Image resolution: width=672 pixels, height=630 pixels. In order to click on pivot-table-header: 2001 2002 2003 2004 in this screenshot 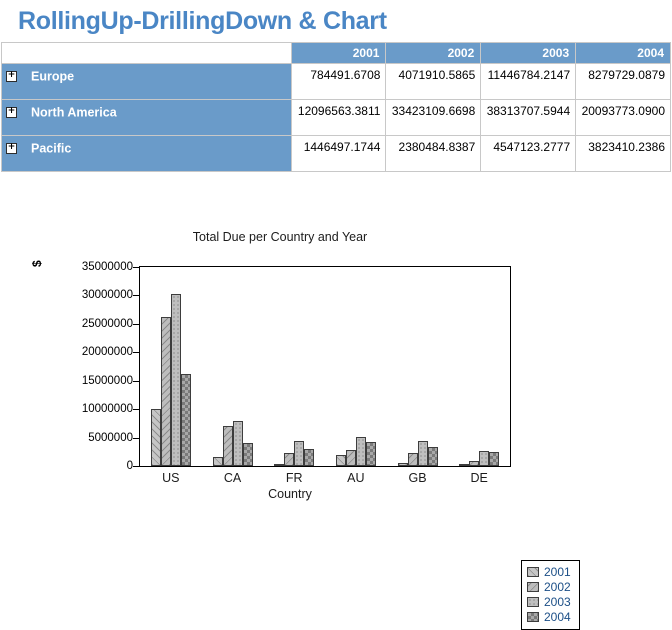, I will do `click(336, 53)`.